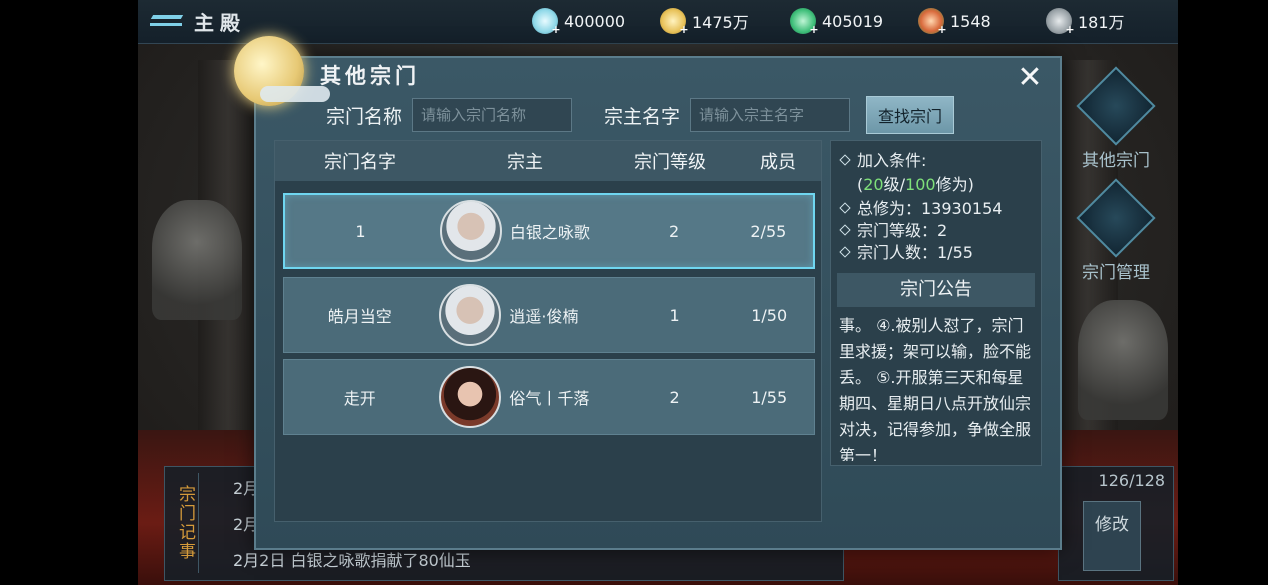 The width and height of the screenshot is (1268, 585). Describe the element at coordinates (720, 22) in the screenshot. I see `currency-value: 1475万` at that location.